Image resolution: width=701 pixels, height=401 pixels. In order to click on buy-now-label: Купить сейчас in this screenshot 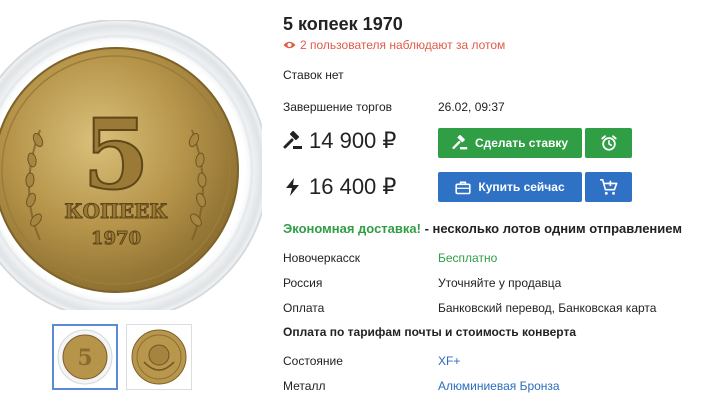, I will do `click(521, 187)`.